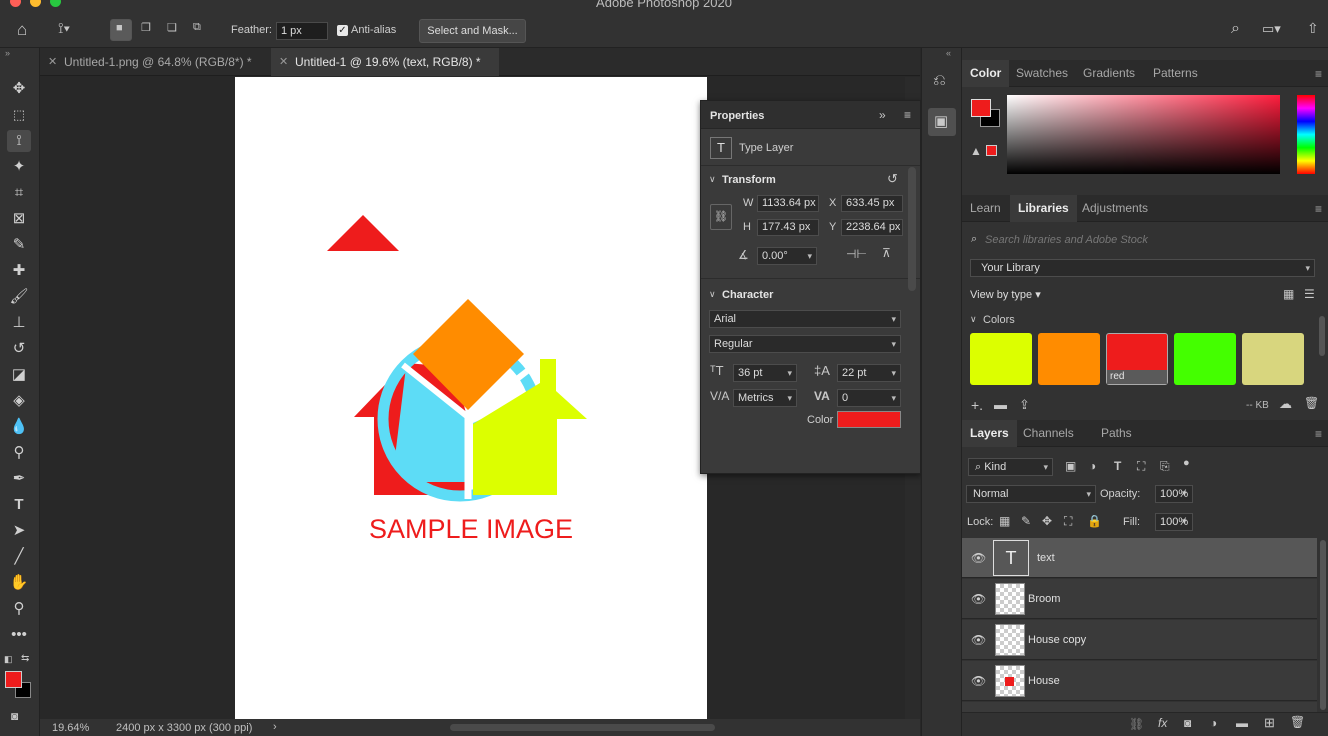 The height and width of the screenshot is (736, 1328). I want to click on share-icon: ⇧, so click(1313, 28).